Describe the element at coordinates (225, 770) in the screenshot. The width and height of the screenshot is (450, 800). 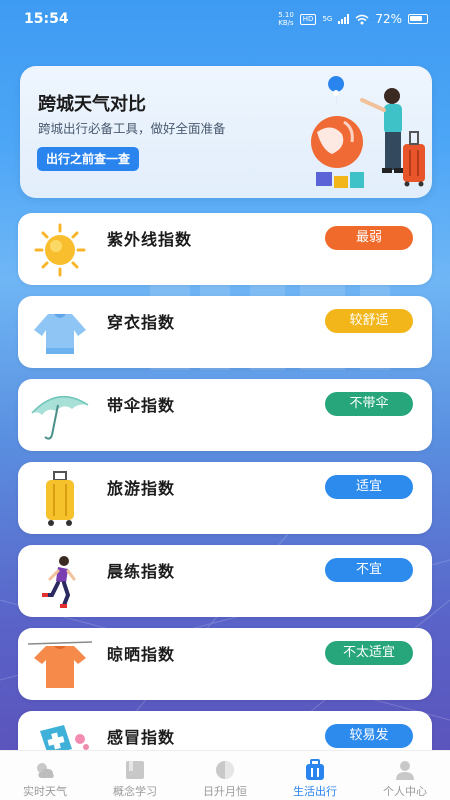
I see `moon-icon` at that location.